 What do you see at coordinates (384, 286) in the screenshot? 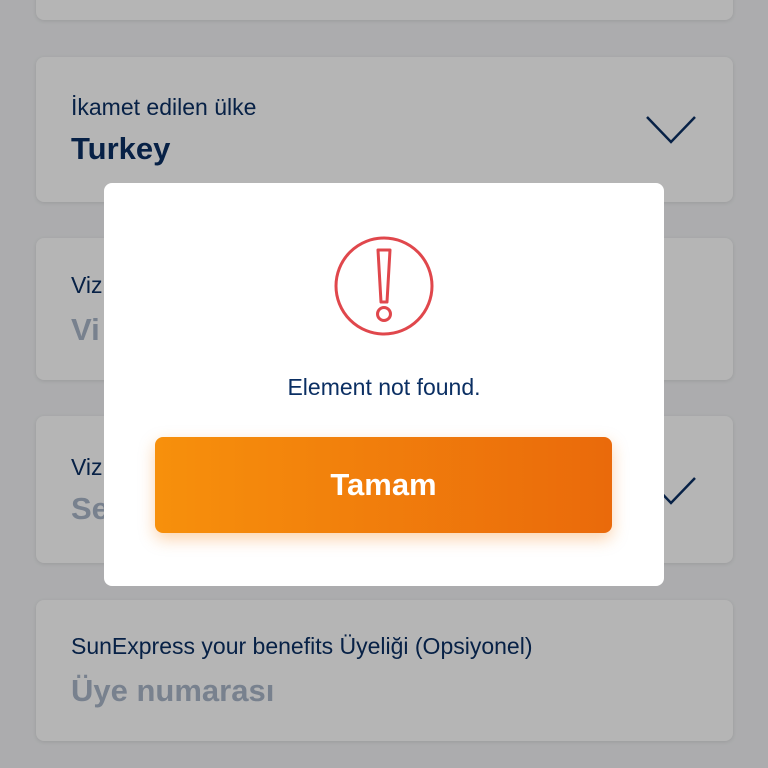
I see `exclamation-circle-icon` at bounding box center [384, 286].